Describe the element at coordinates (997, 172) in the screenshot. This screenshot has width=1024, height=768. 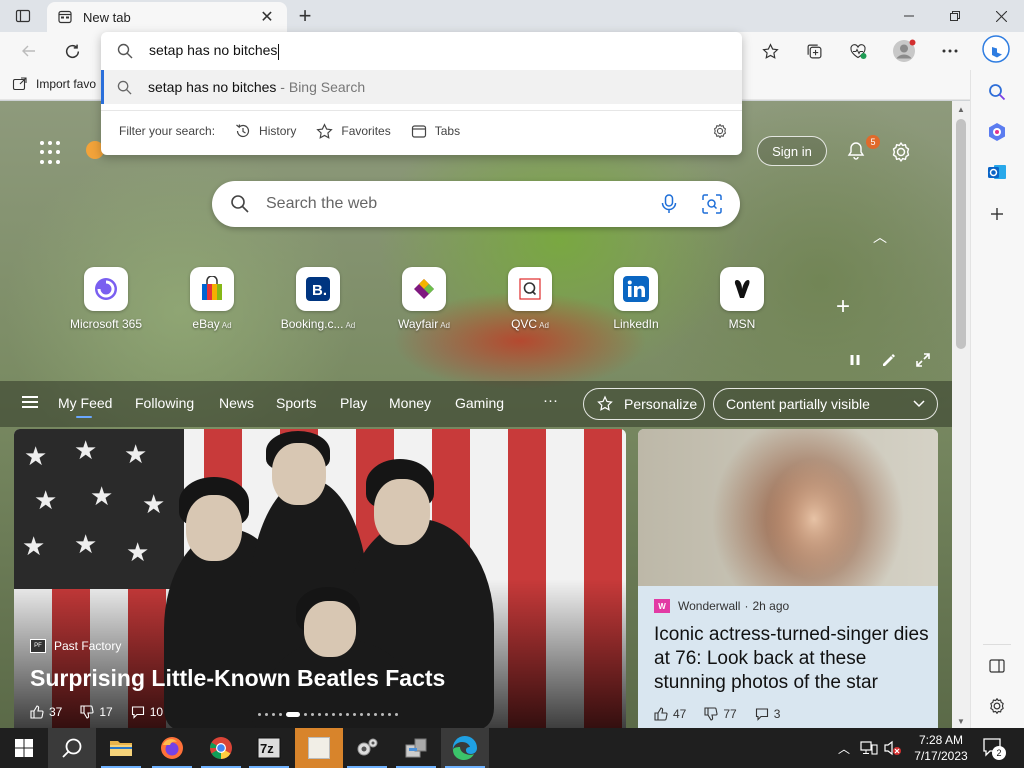
I see `sidebar-outlook-icon` at that location.